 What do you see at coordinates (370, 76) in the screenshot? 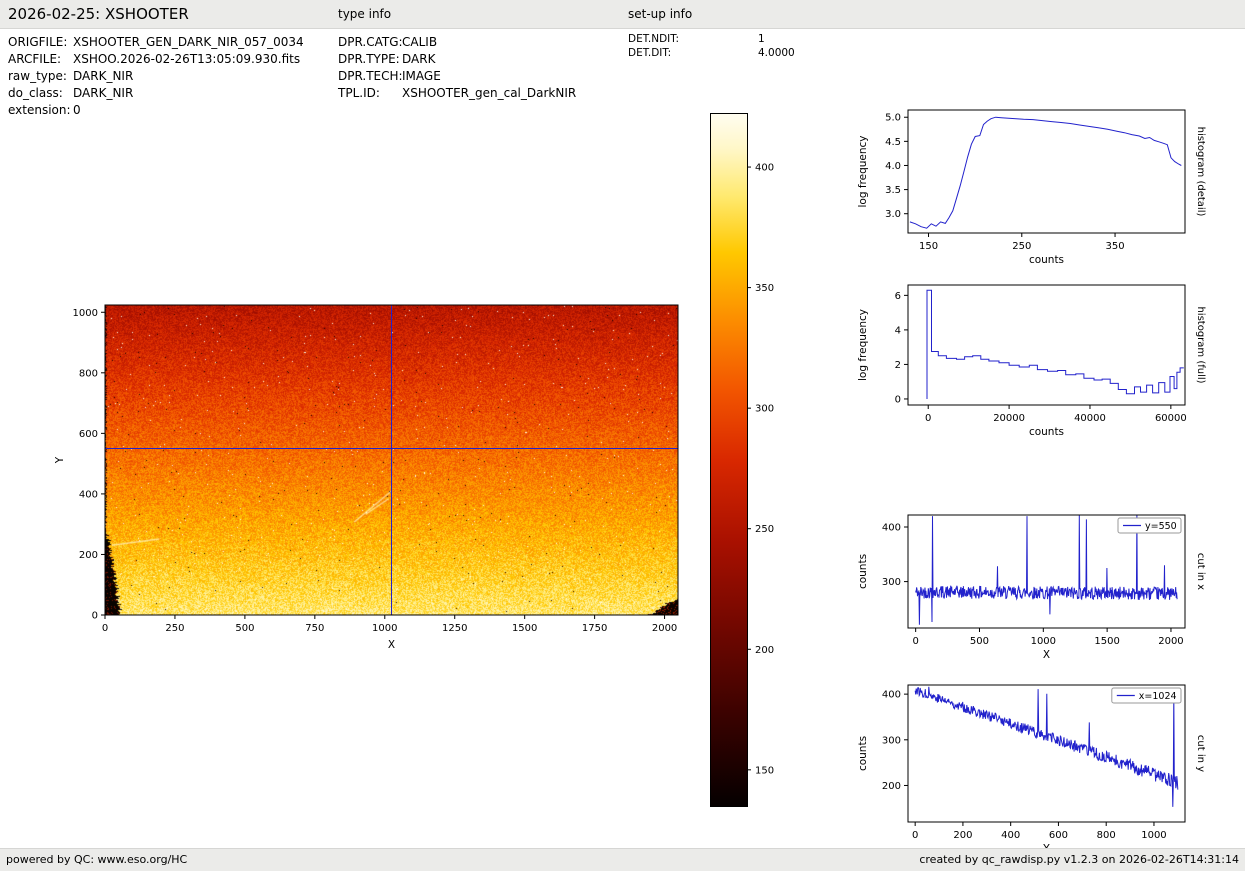
I see `metadata-label: DPR.TECH:` at bounding box center [370, 76].